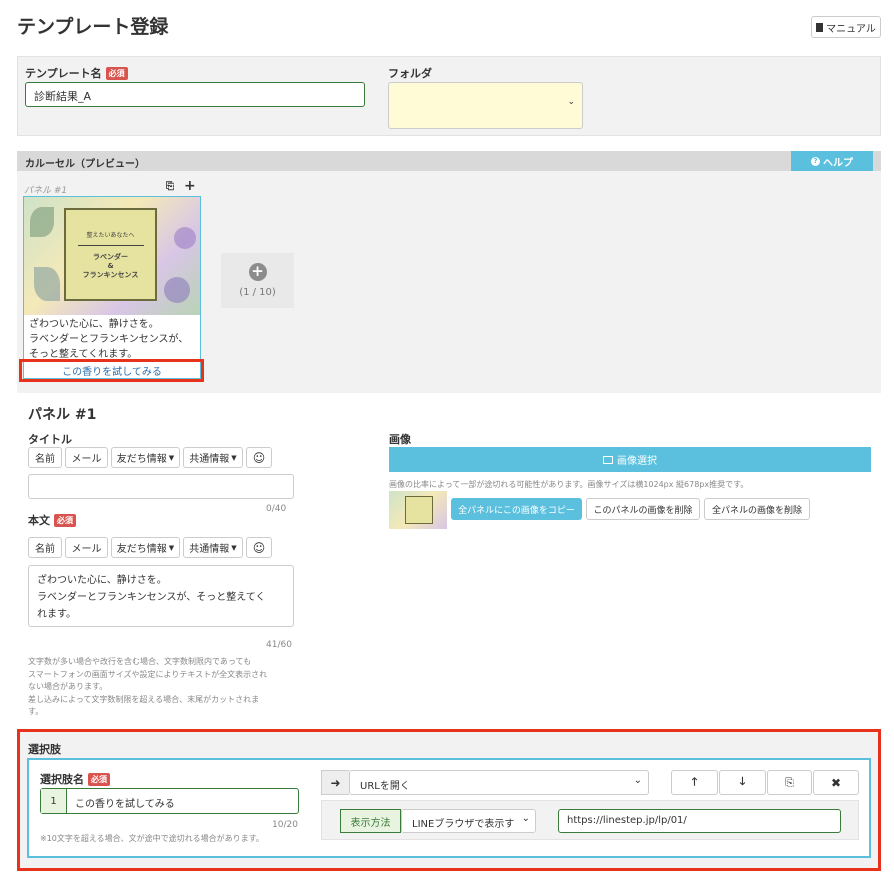 This screenshot has width=894, height=888. What do you see at coordinates (50, 439) in the screenshot?
I see `title-field-label: タイトル` at bounding box center [50, 439].